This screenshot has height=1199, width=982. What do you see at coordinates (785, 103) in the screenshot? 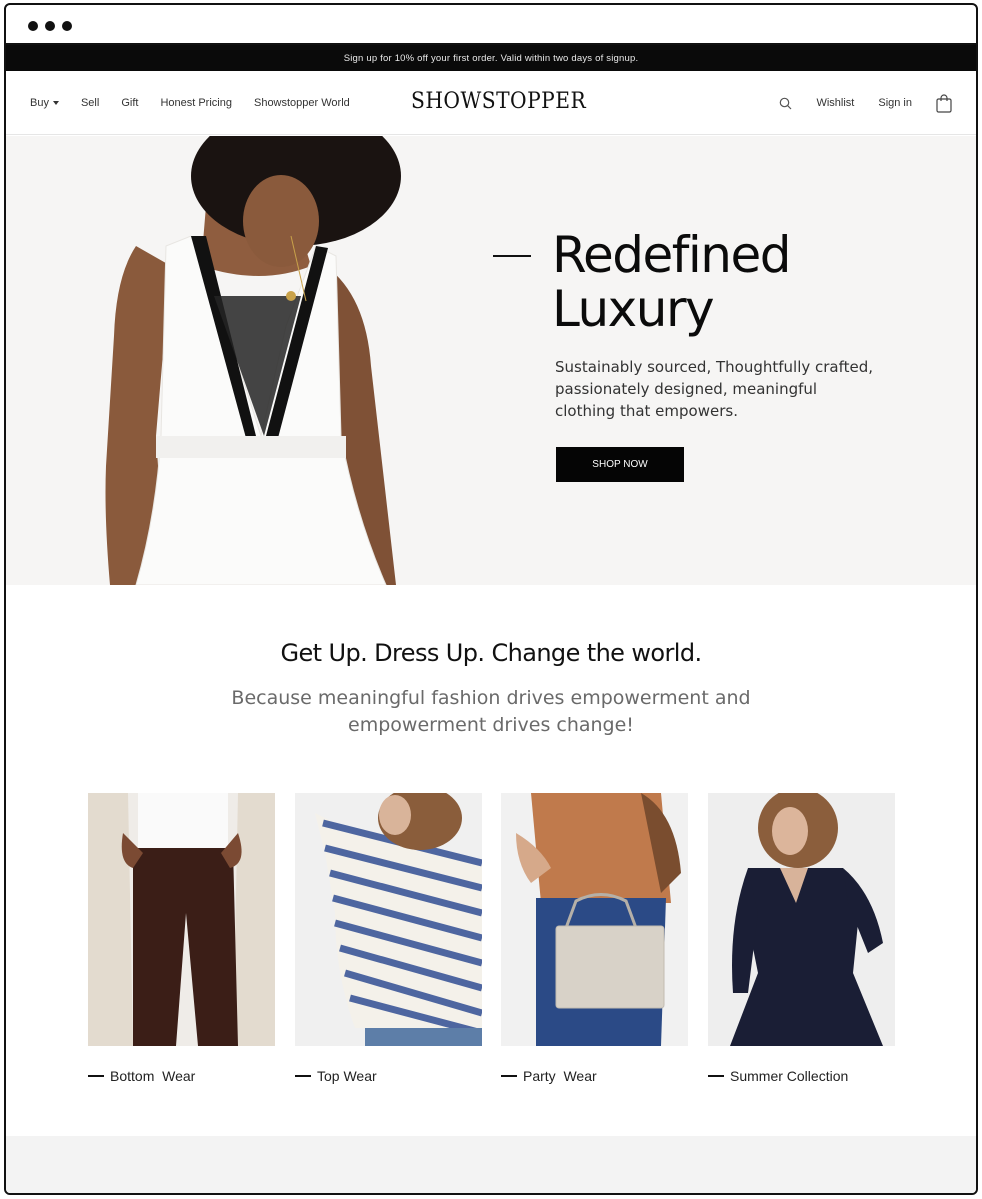
I see `search-icon` at bounding box center [785, 103].